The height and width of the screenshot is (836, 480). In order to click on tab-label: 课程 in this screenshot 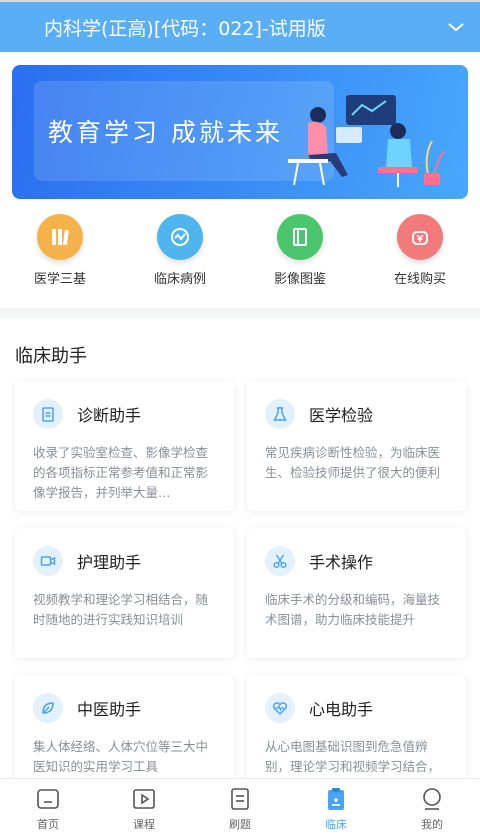, I will do `click(144, 824)`.